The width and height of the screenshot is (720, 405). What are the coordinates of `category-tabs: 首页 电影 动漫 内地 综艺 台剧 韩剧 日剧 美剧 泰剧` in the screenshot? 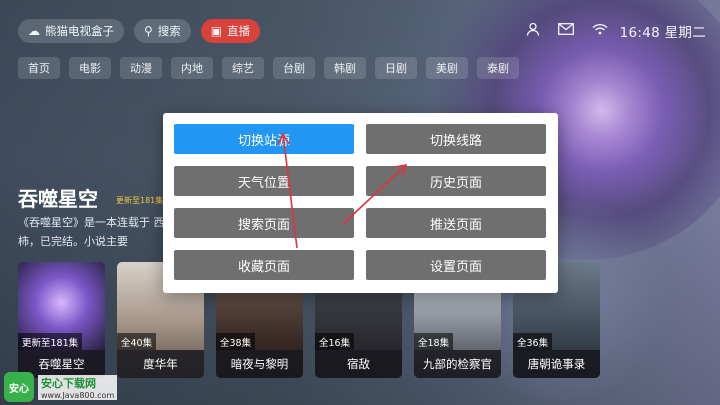 It's located at (273, 68).